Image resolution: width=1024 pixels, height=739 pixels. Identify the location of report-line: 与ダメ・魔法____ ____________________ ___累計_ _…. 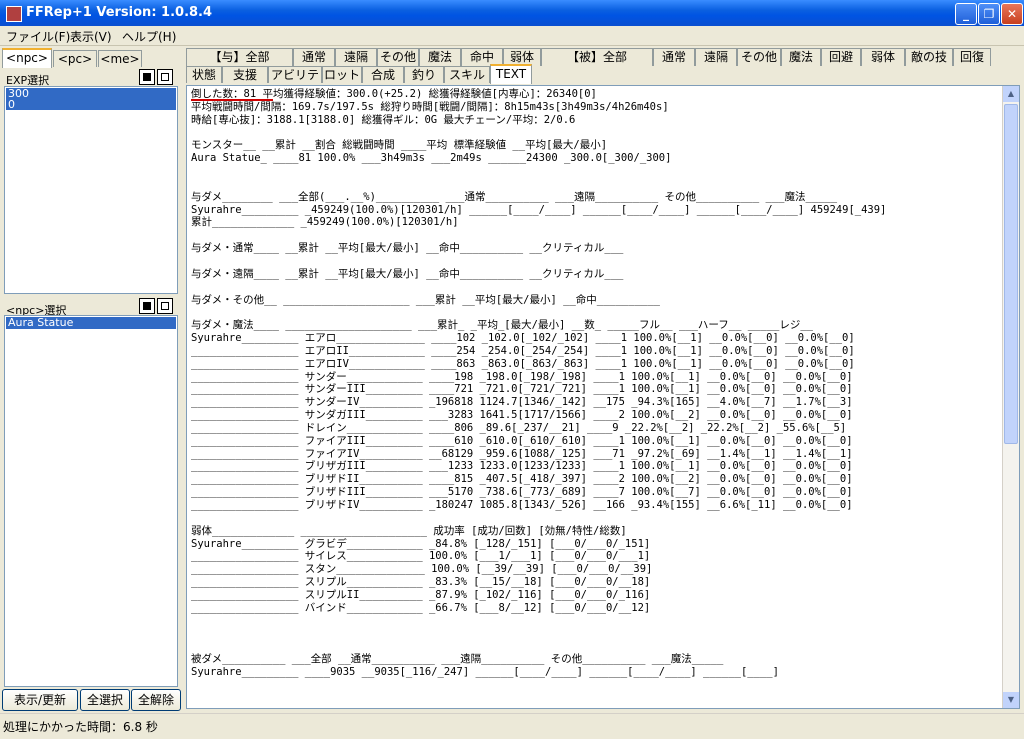
(502, 325).